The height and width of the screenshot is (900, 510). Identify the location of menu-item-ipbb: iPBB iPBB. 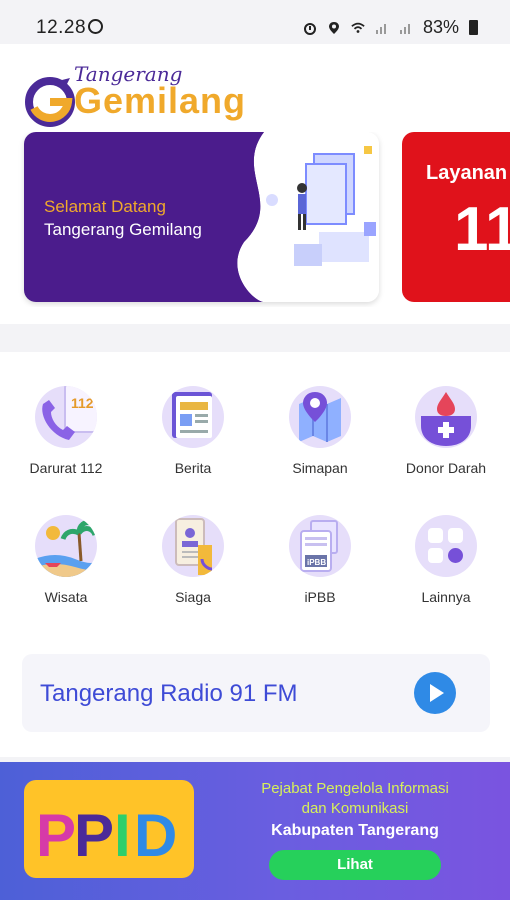
(320, 560).